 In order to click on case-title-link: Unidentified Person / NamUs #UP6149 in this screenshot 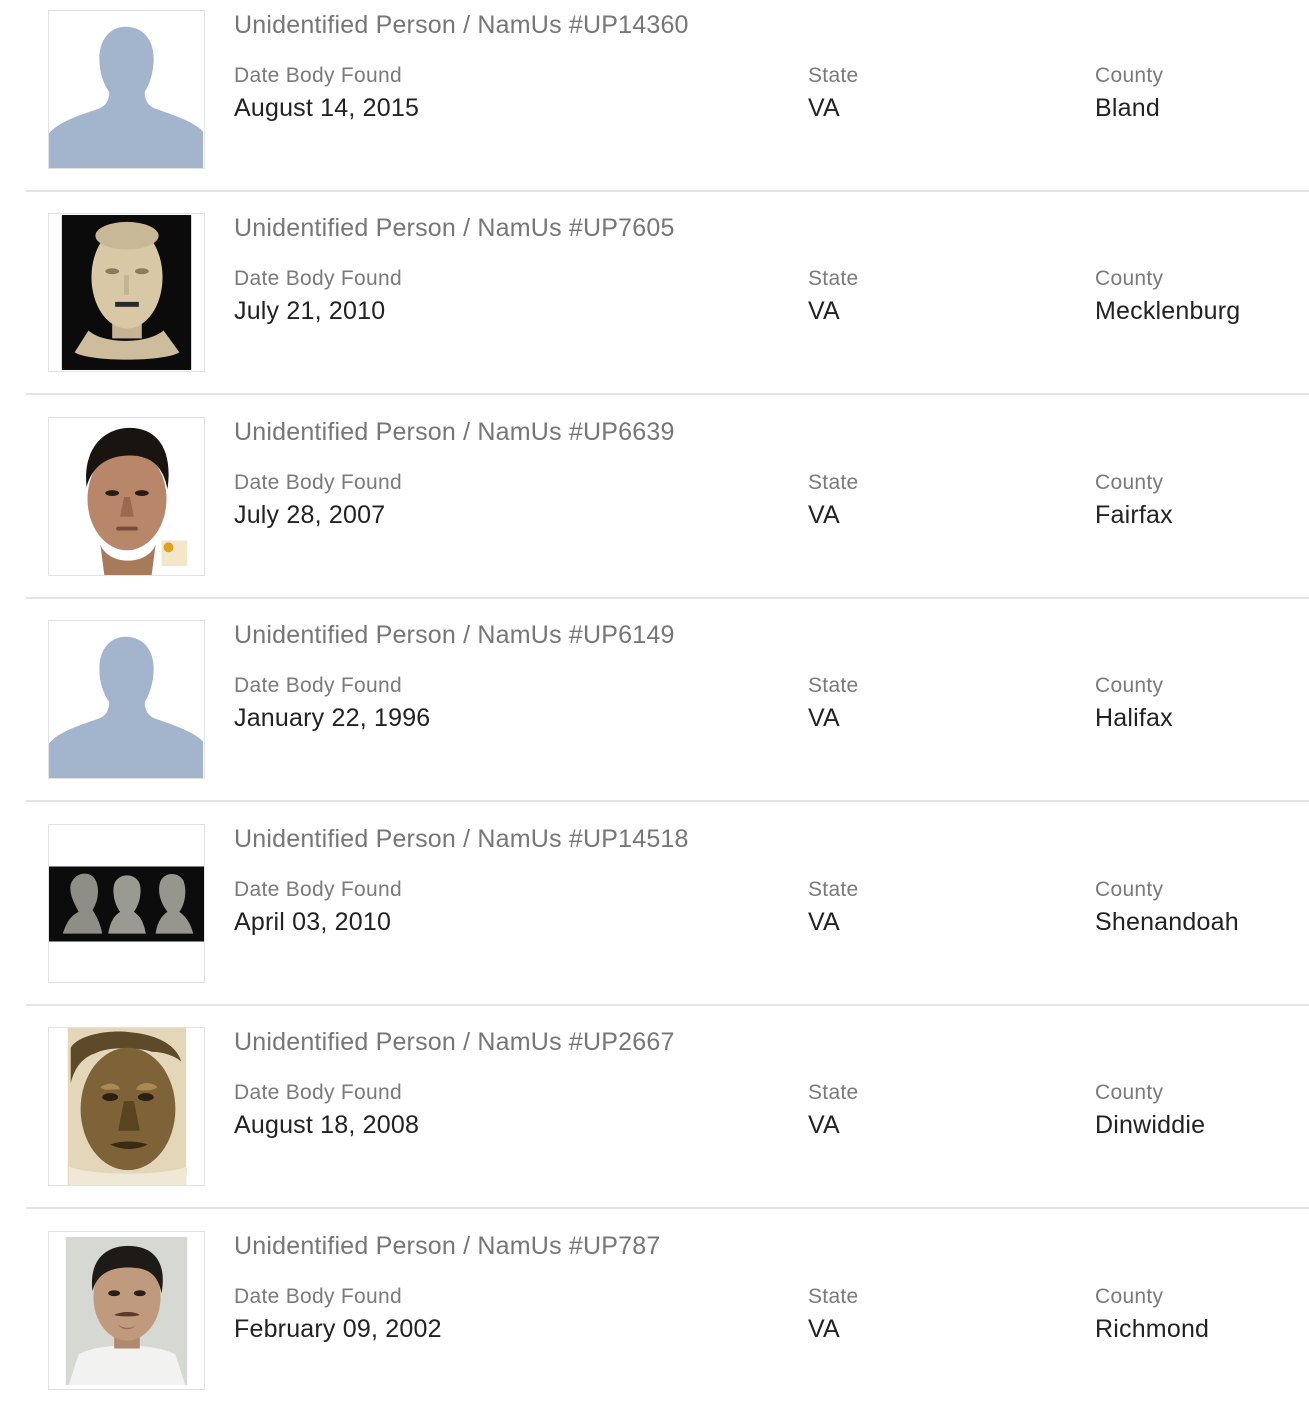, I will do `click(454, 635)`.